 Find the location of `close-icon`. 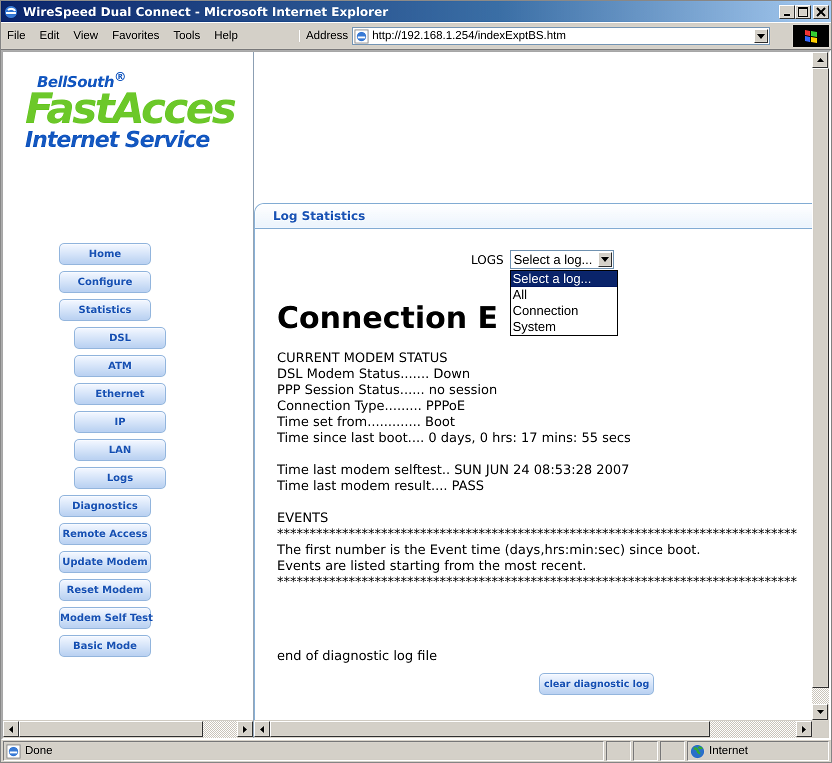

close-icon is located at coordinates (821, 11).